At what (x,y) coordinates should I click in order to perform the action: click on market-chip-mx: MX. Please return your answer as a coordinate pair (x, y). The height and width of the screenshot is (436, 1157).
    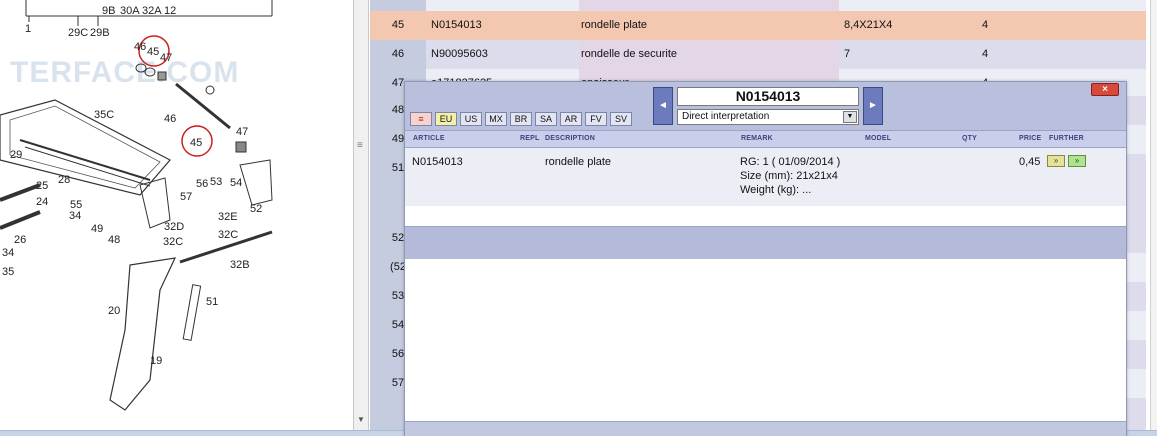
    Looking at the image, I should click on (496, 119).